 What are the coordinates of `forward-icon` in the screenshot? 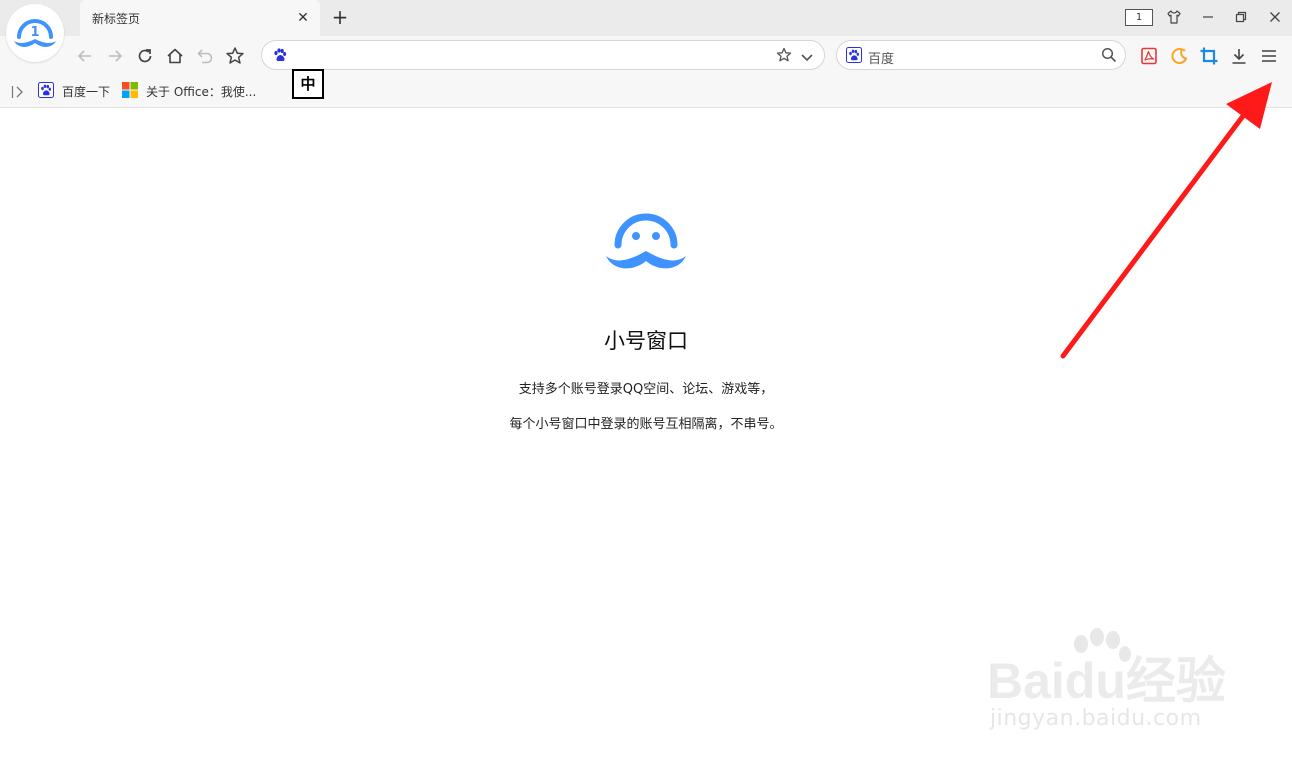 It's located at (115, 56).